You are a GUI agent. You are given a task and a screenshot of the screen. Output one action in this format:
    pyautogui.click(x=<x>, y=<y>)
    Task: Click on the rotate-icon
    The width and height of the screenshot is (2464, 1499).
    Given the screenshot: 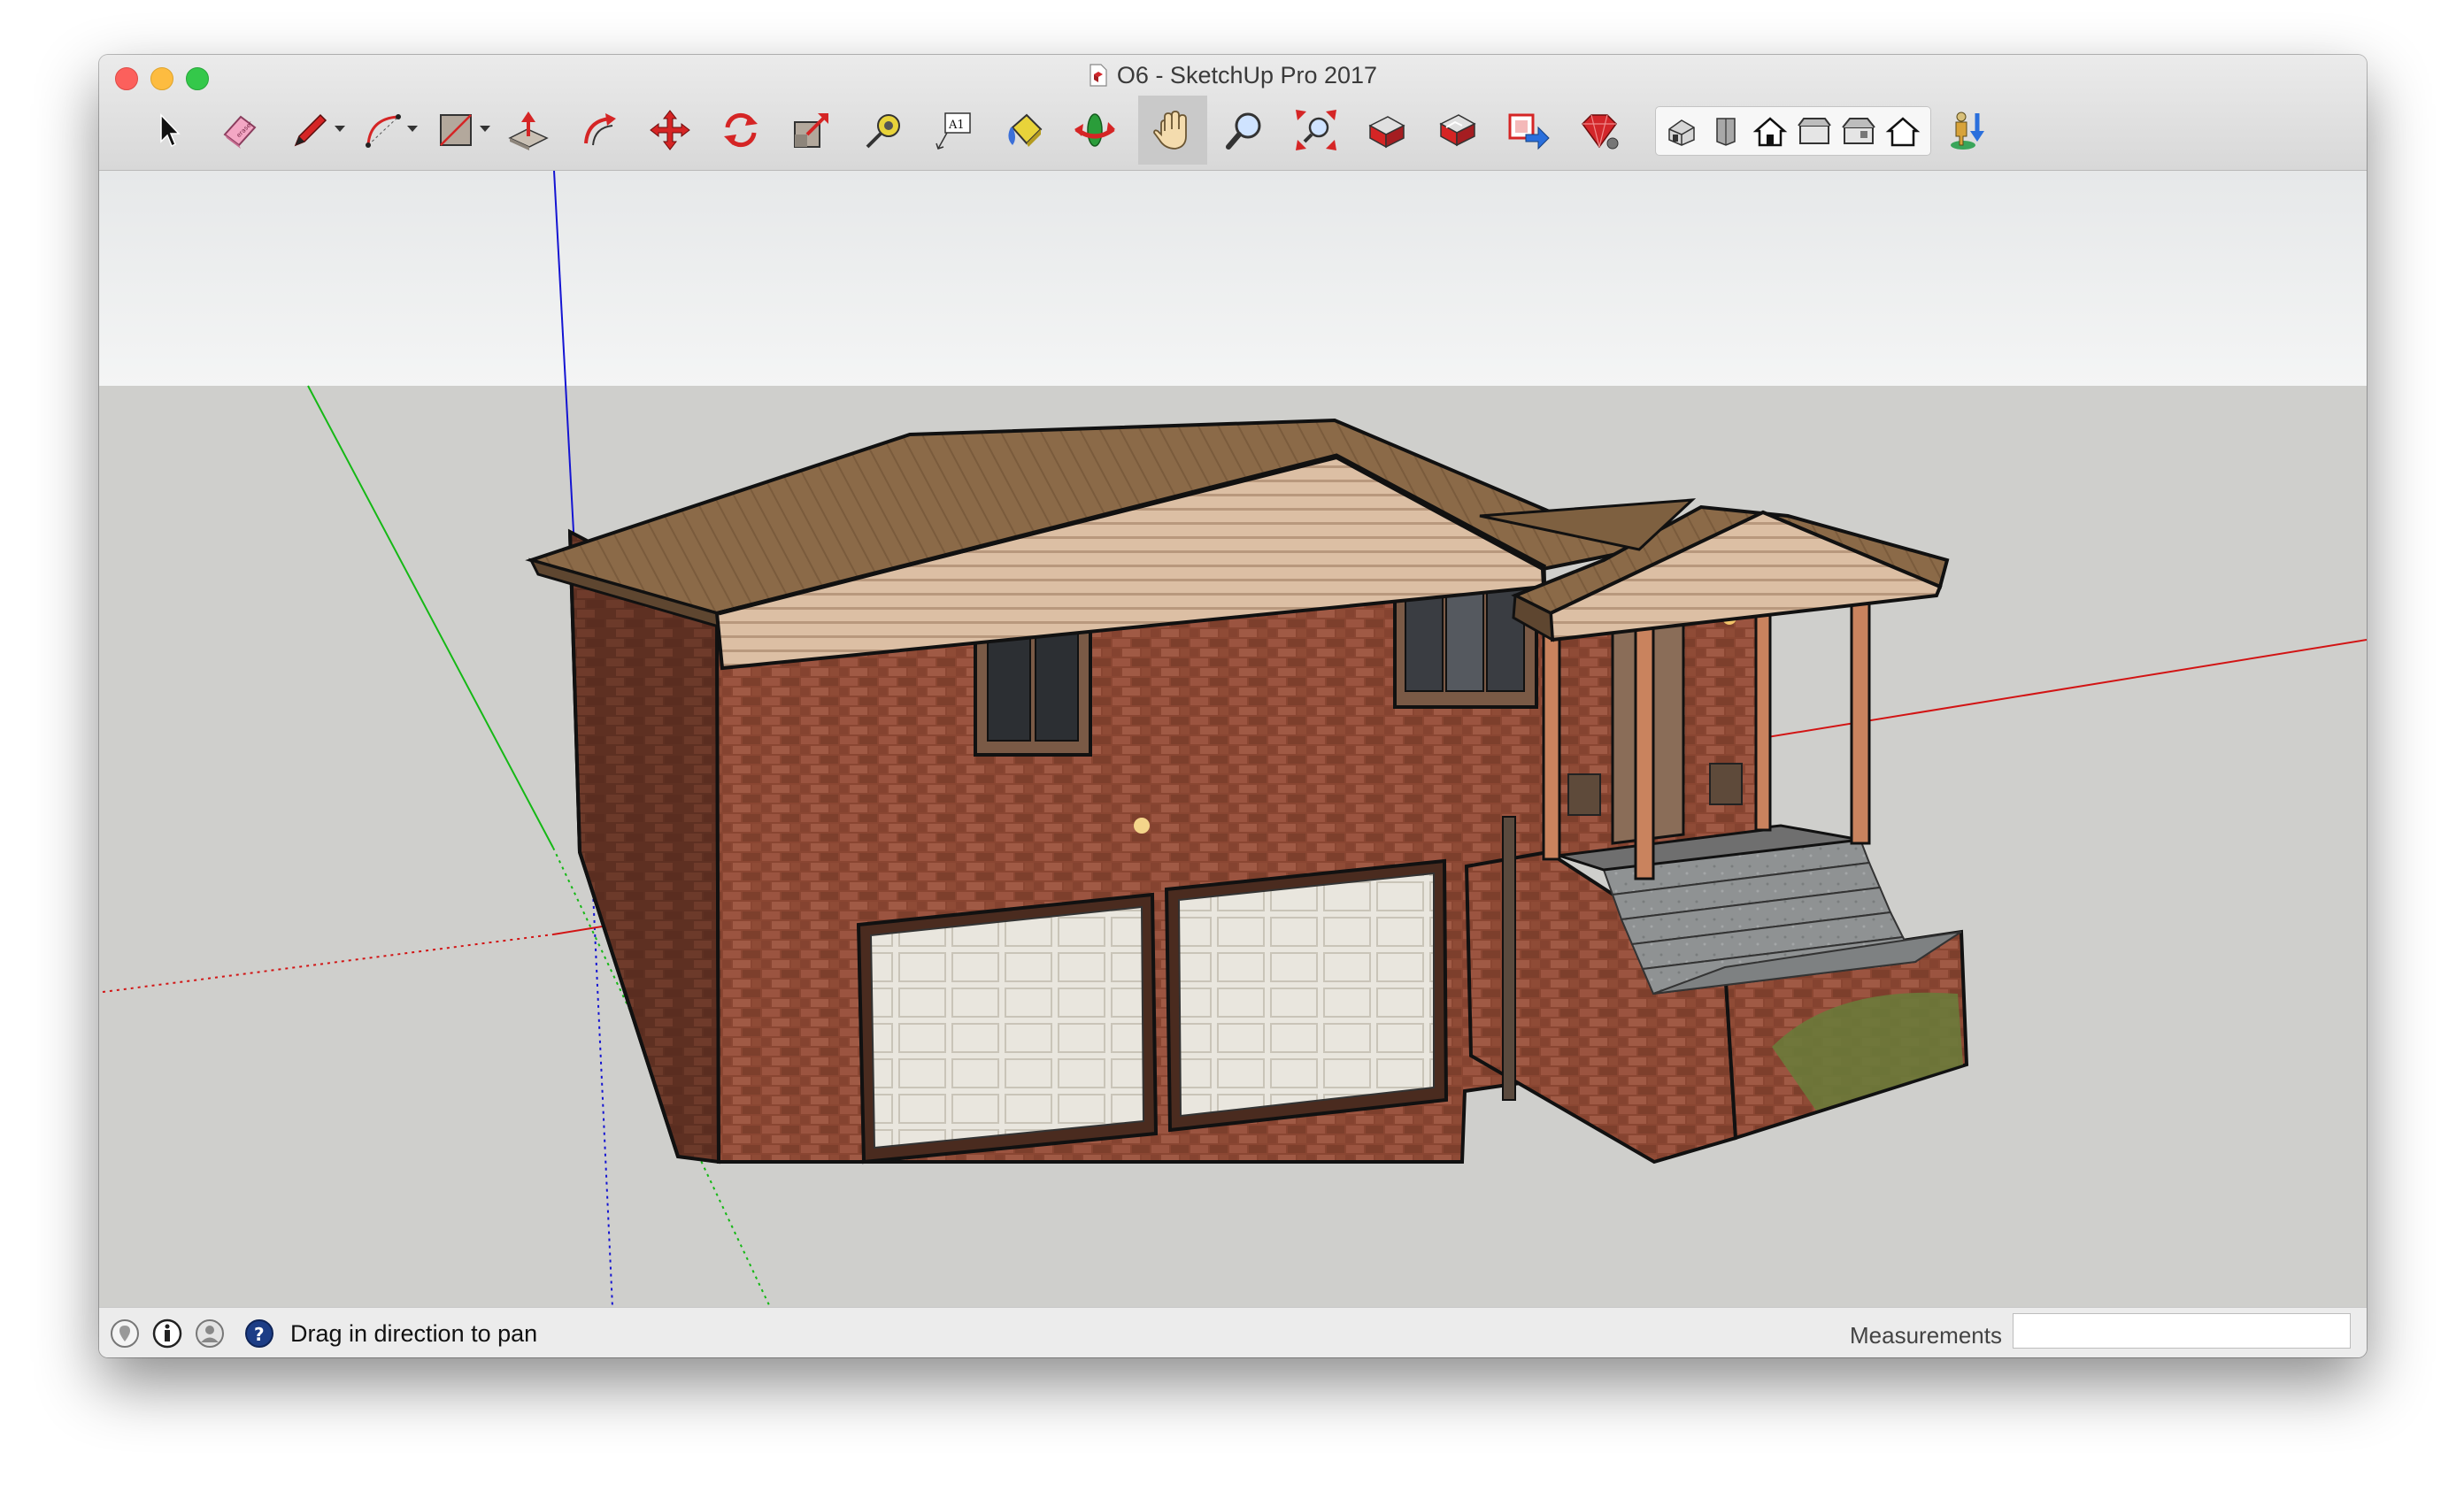 What is the action you would take?
    pyautogui.click(x=741, y=130)
    